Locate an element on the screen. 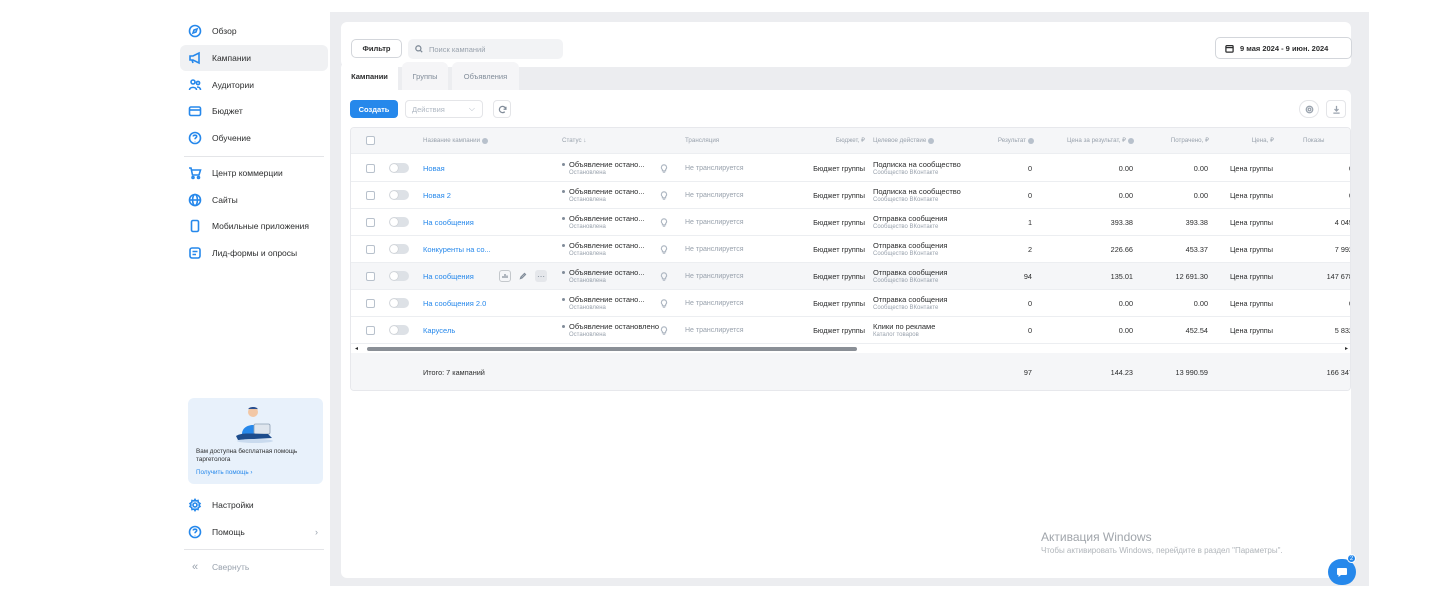  filter-button: Фильтр is located at coordinates (376, 48).